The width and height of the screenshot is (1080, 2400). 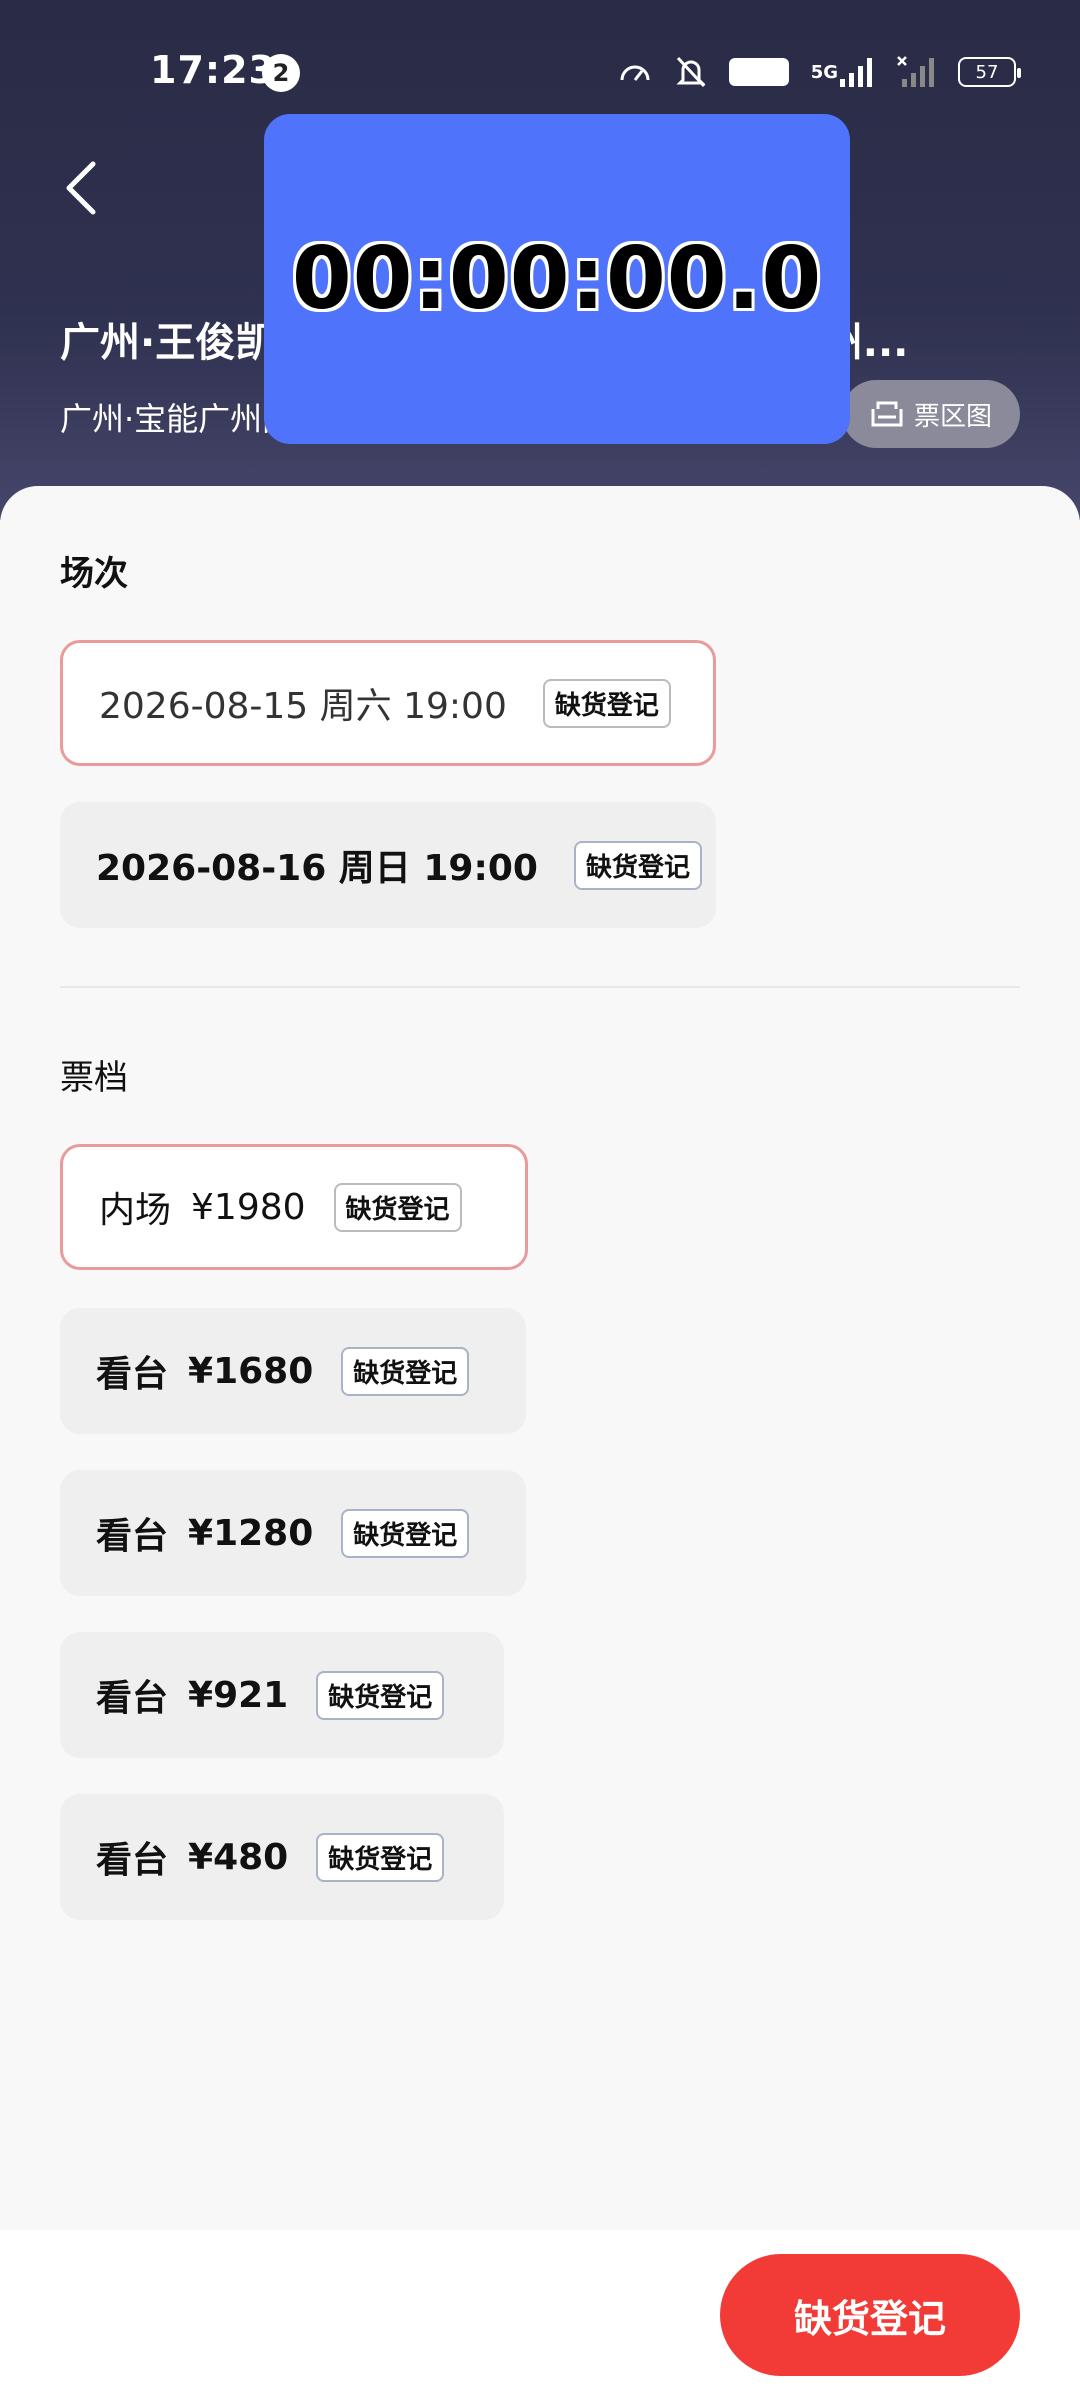 I want to click on tier-price: ¥921, so click(x=238, y=1695).